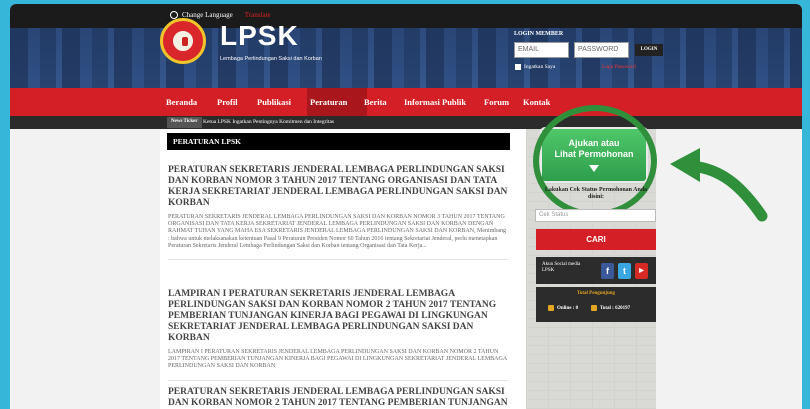 This screenshot has width=810, height=409. What do you see at coordinates (596, 239) in the screenshot?
I see `cari-button: CARI` at bounding box center [596, 239].